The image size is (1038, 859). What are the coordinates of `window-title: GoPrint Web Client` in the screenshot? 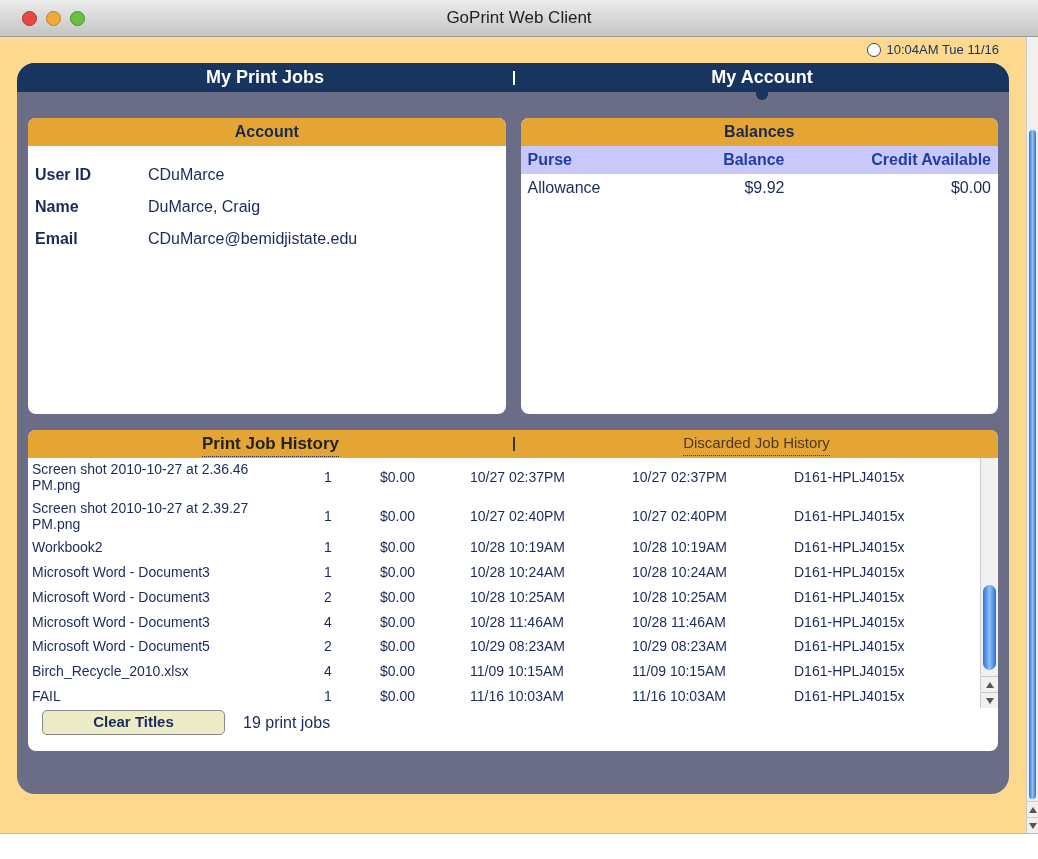 It's located at (519, 18).